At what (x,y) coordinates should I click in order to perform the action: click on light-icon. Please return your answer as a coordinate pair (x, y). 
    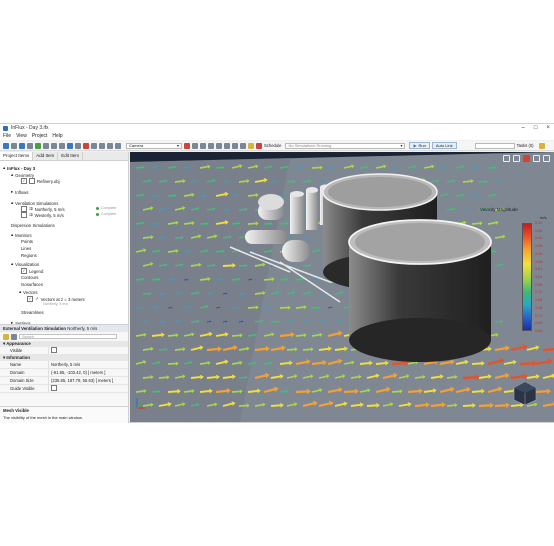
    Looking at the image, I should click on (251, 145).